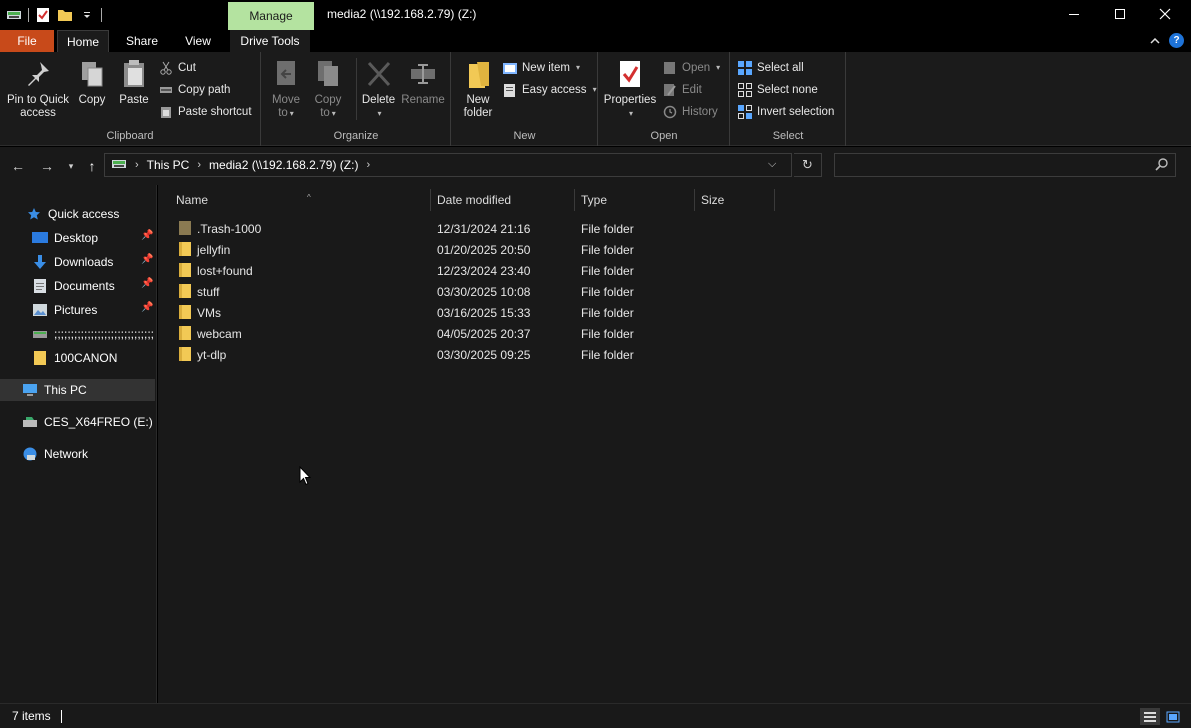 Image resolution: width=1191 pixels, height=728 pixels. Describe the element at coordinates (168, 165) in the screenshot. I see `breadcrumb-this-pc: This PC` at that location.